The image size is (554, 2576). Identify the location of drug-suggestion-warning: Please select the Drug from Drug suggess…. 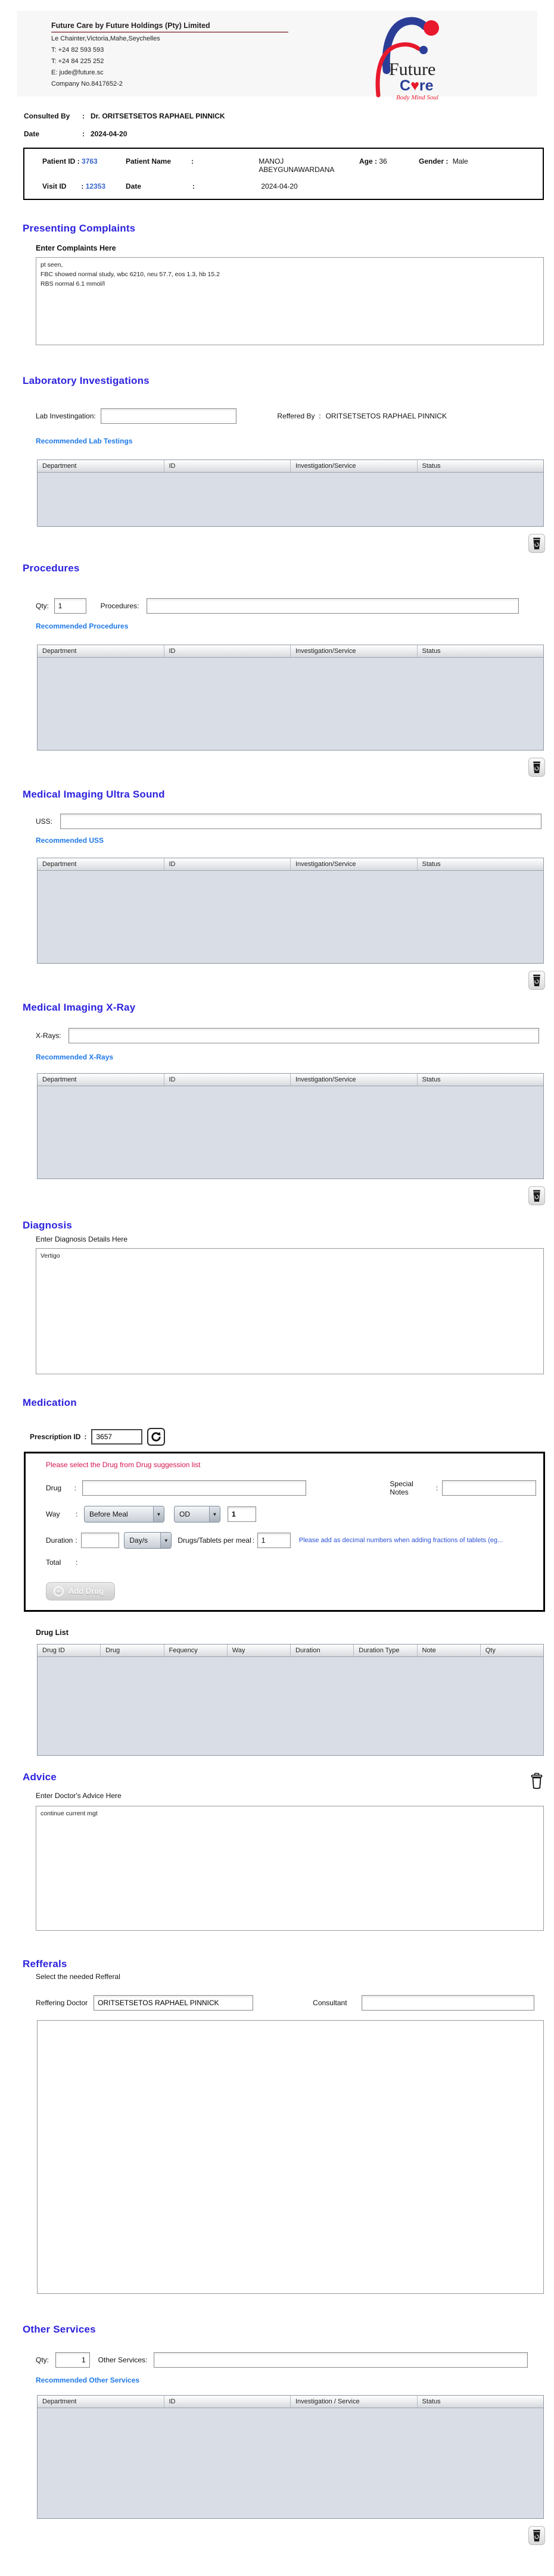
(124, 1465).